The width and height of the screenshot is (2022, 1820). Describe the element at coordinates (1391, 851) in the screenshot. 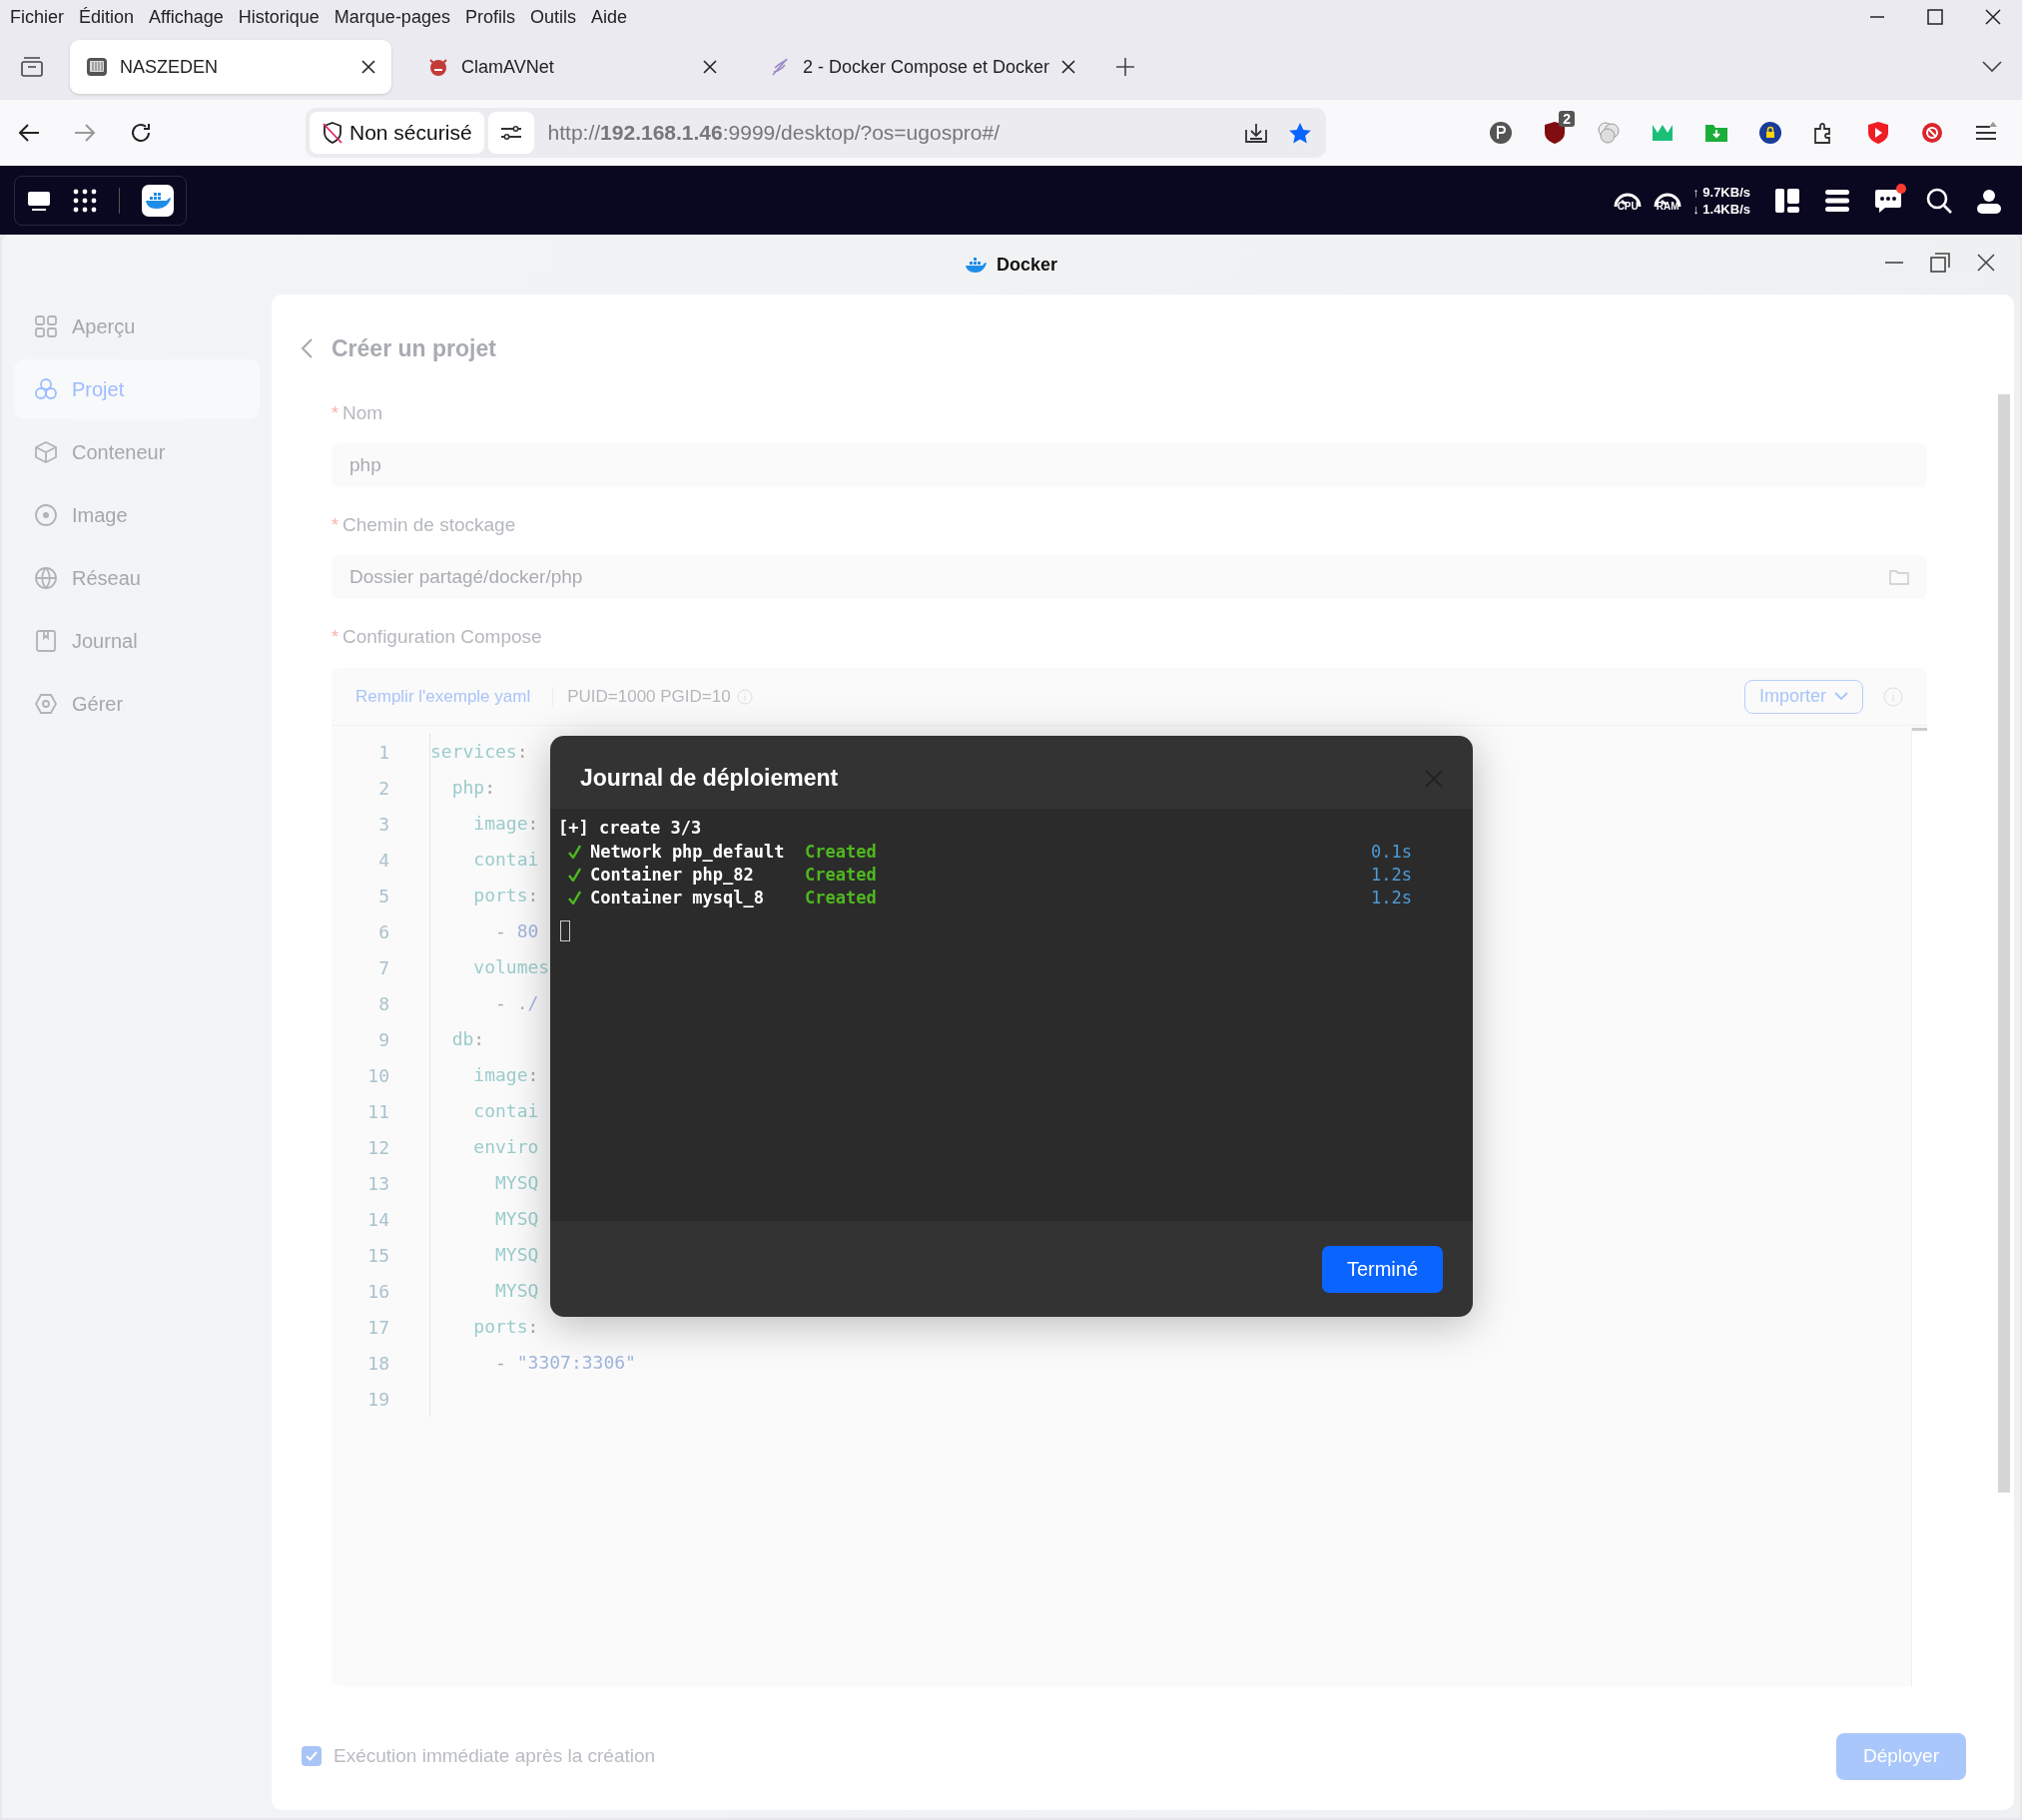

I see `log-time: 0.1s` at that location.